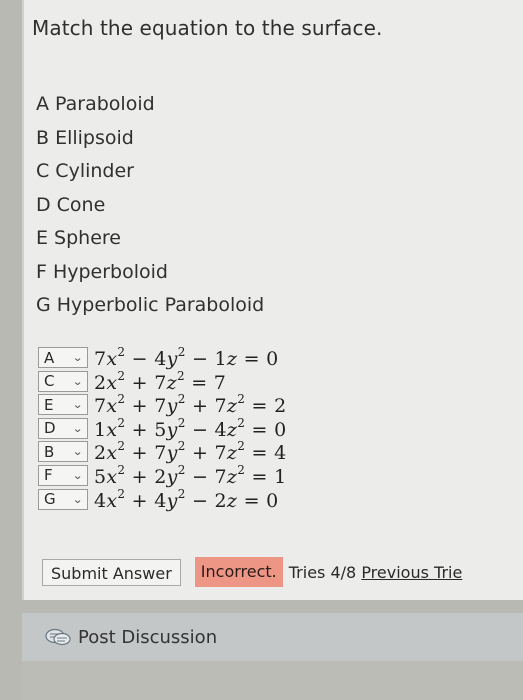  I want to click on match-row: B ⌄ 2x2 + 7y2 + 7z2 = 4, so click(162, 452).